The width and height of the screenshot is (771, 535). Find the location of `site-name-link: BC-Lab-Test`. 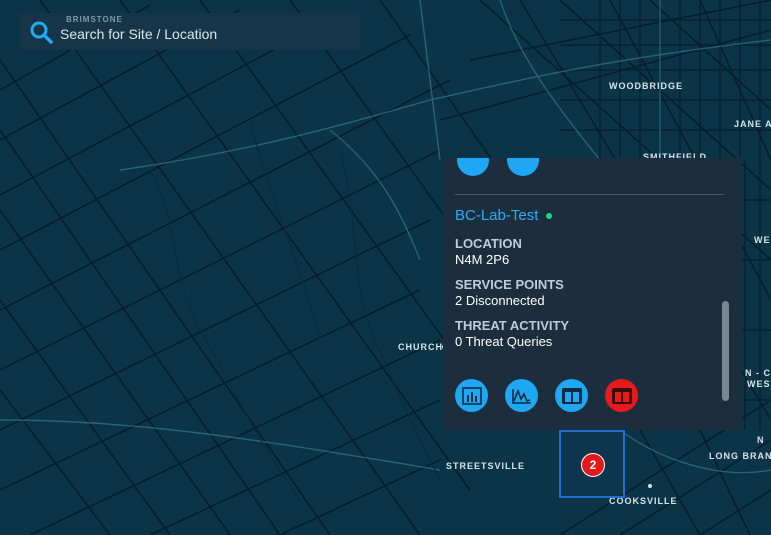

site-name-link: BC-Lab-Test is located at coordinates (496, 215).